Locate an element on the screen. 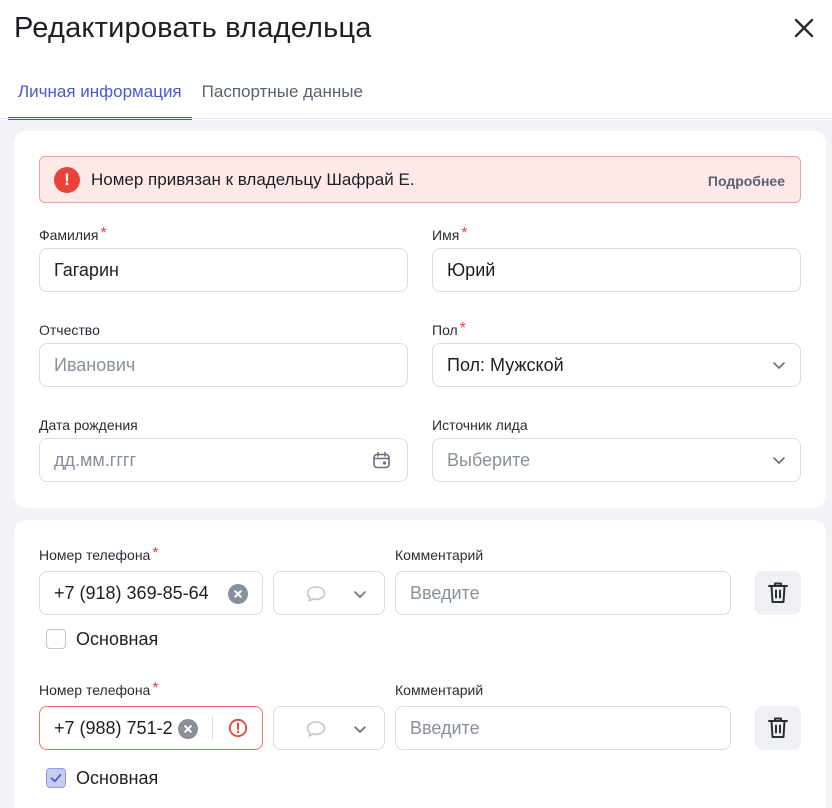  last-name-label-text: Фамилия is located at coordinates (69, 235).